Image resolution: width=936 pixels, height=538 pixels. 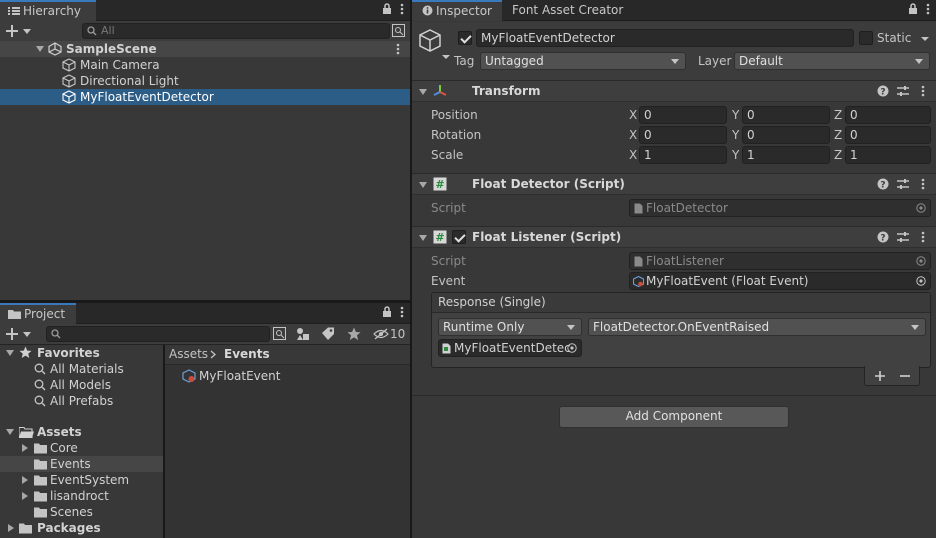 What do you see at coordinates (25, 496) in the screenshot?
I see `lisandroct-foldout` at bounding box center [25, 496].